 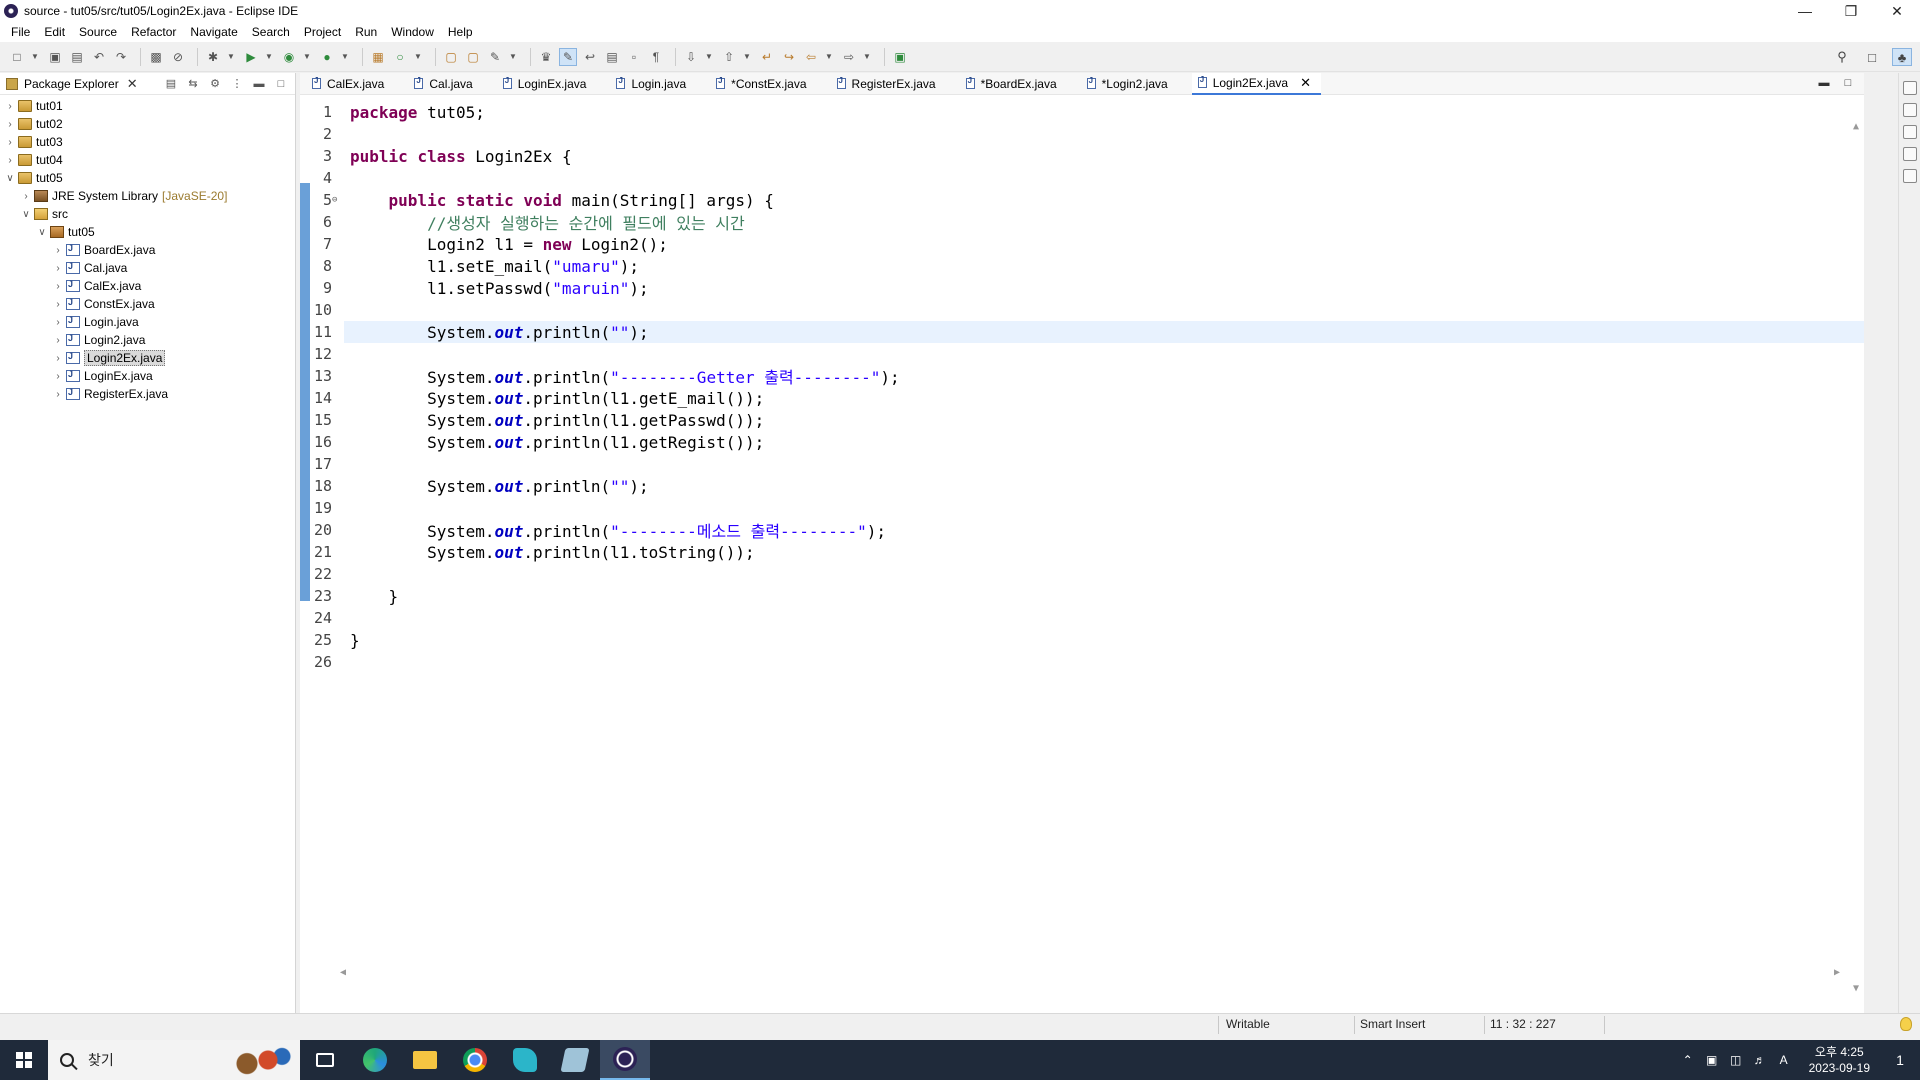 I want to click on fold-collapse-icon: ⊖, so click(x=337, y=200).